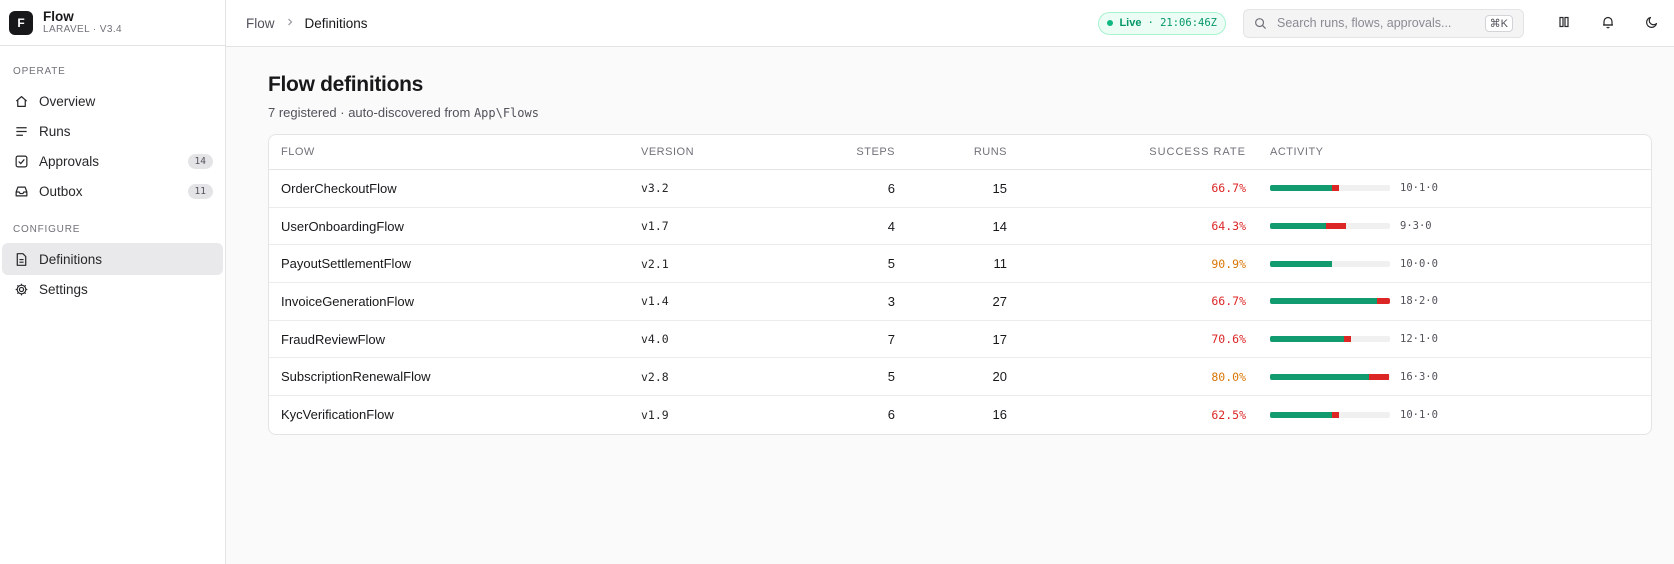 This screenshot has width=1674, height=564. What do you see at coordinates (455, 152) in the screenshot?
I see `header-flow: FLOW` at bounding box center [455, 152].